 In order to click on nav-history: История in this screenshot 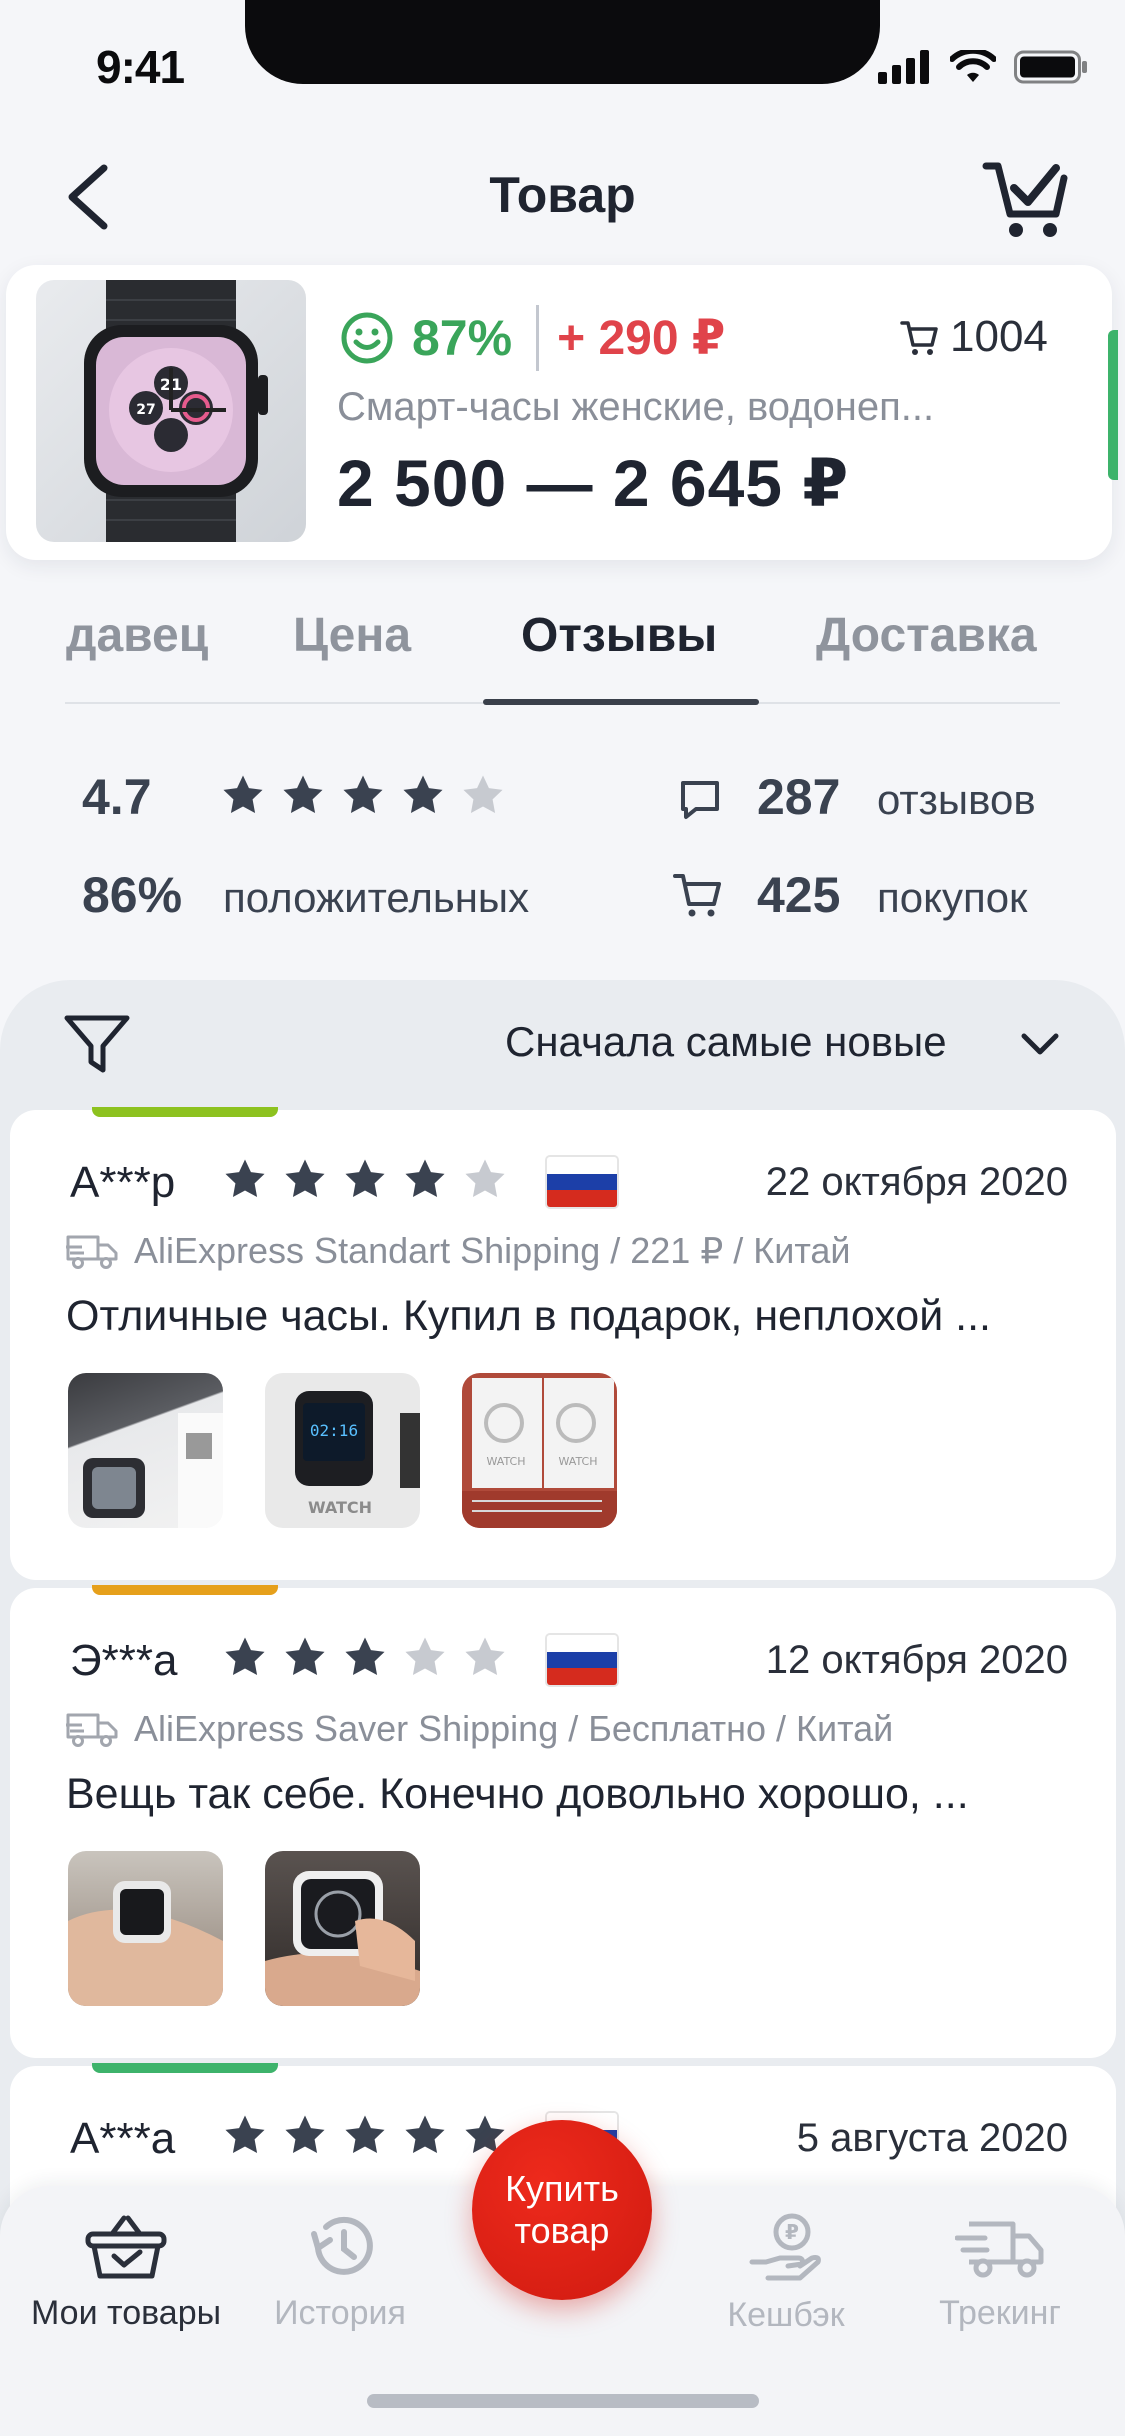, I will do `click(340, 2272)`.